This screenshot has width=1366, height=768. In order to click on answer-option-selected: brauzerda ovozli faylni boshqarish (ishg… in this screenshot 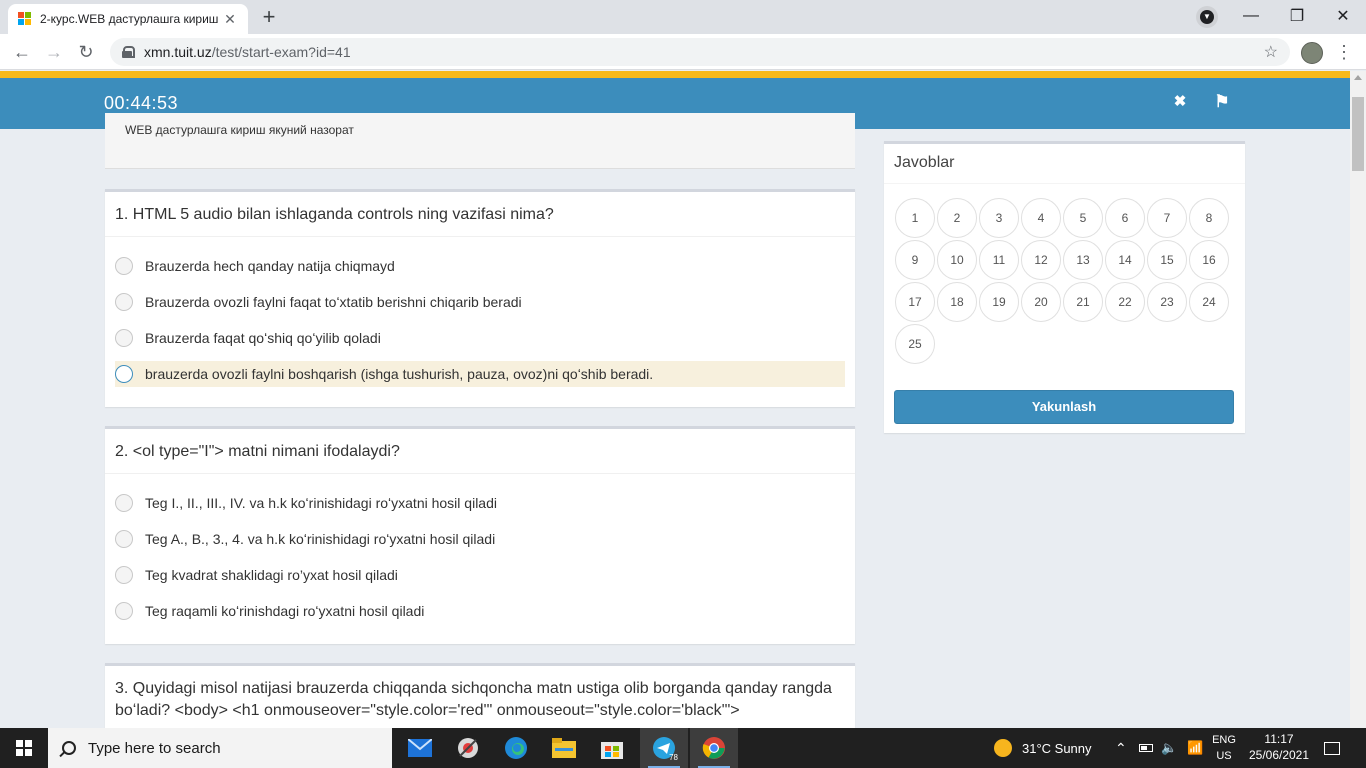, I will do `click(480, 374)`.